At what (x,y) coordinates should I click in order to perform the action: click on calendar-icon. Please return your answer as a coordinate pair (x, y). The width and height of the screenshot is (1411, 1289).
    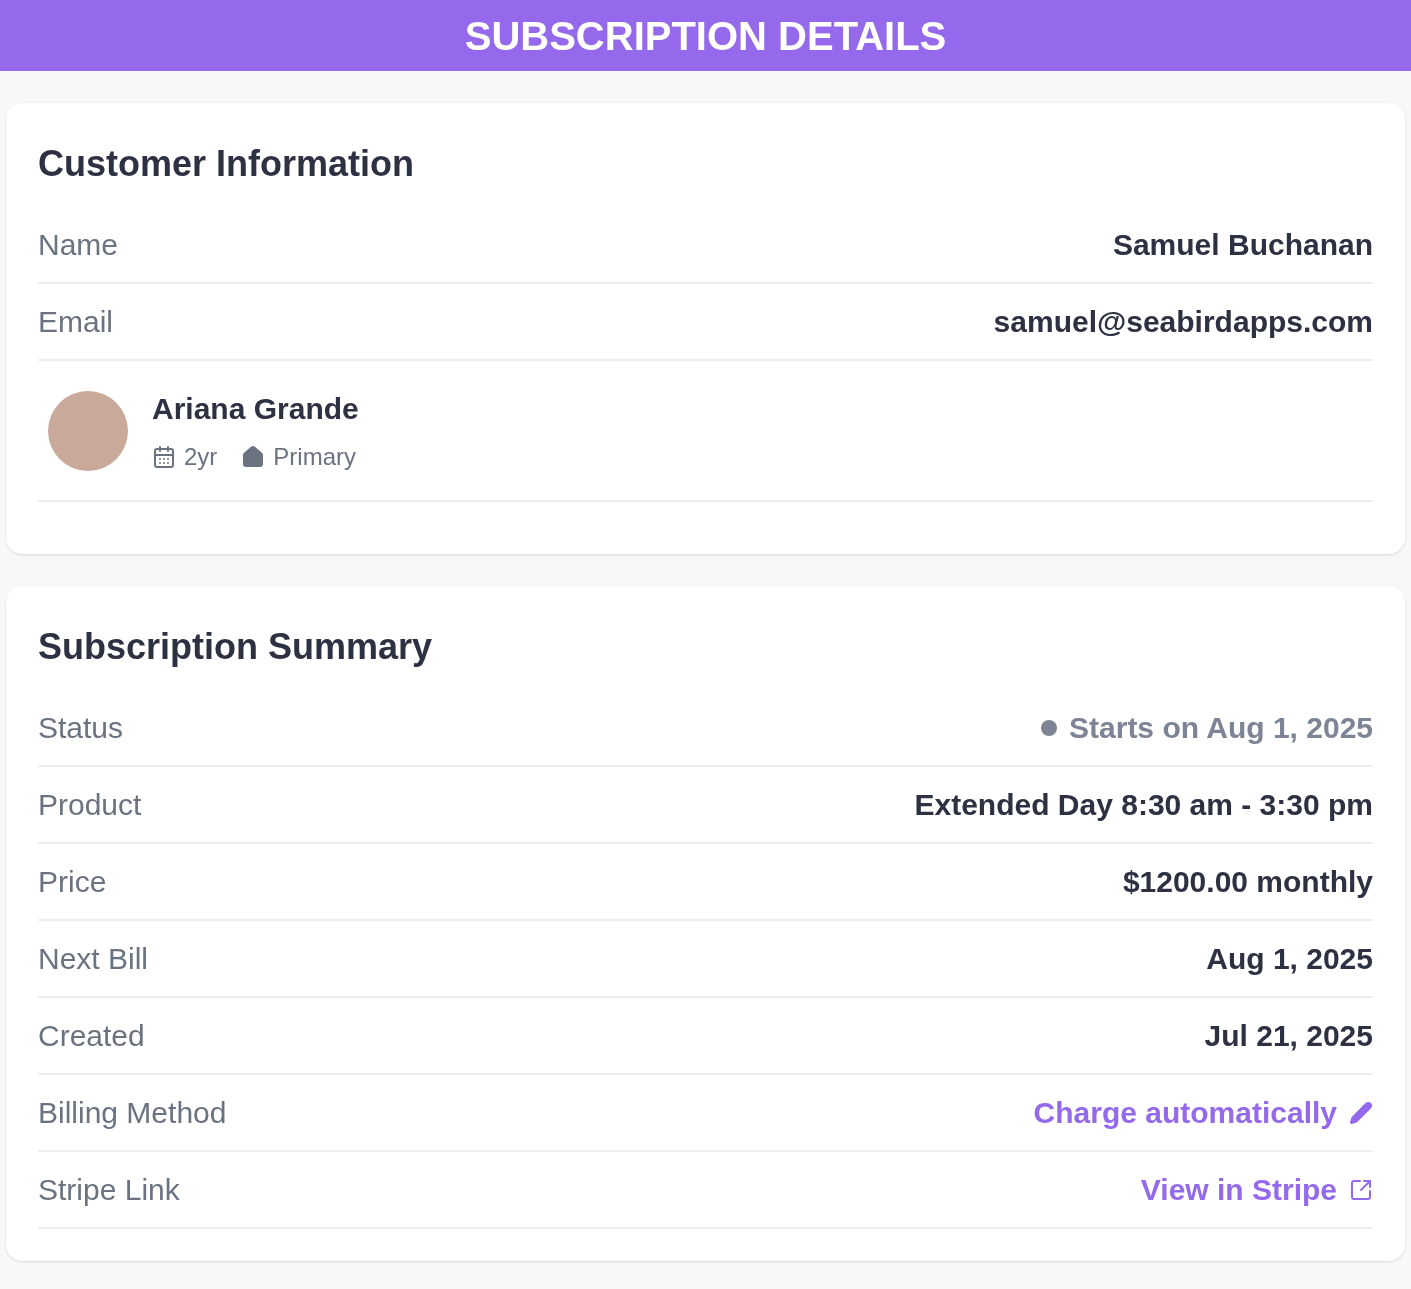
    Looking at the image, I should click on (164, 457).